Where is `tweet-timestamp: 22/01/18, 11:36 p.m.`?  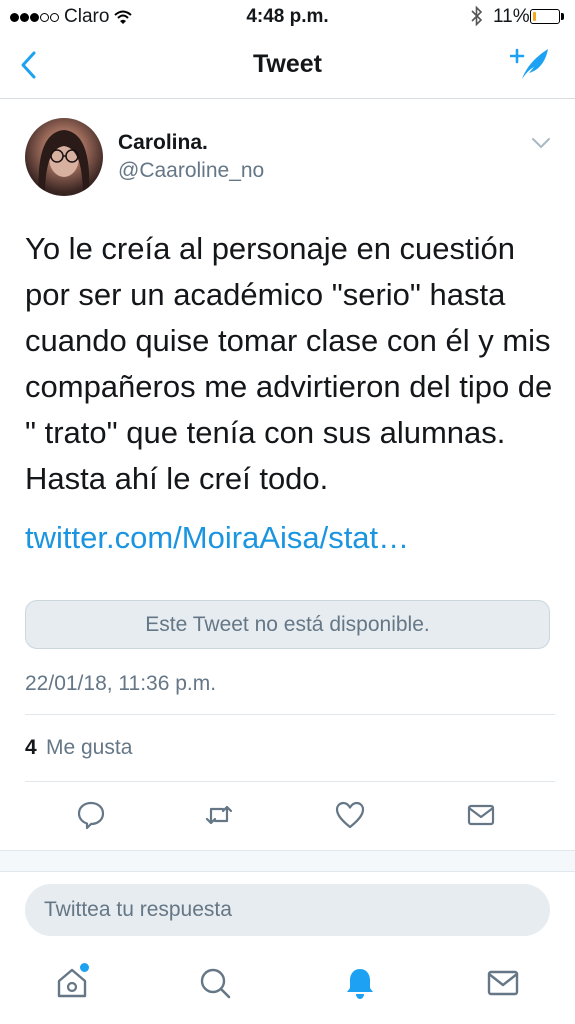 tweet-timestamp: 22/01/18, 11:36 p.m. is located at coordinates (121, 683).